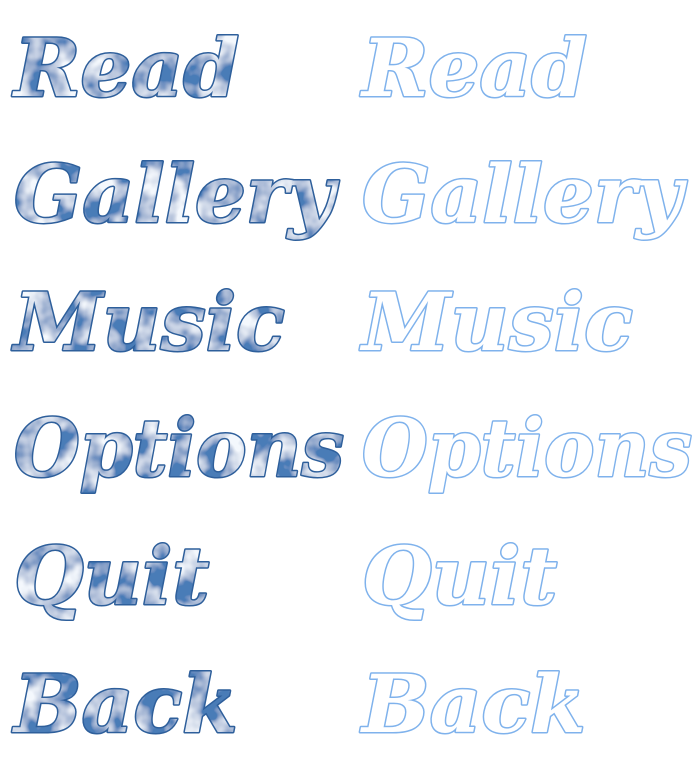 This screenshot has width=700, height=768. I want to click on quit-button-idle: Quit, so click(460, 576).